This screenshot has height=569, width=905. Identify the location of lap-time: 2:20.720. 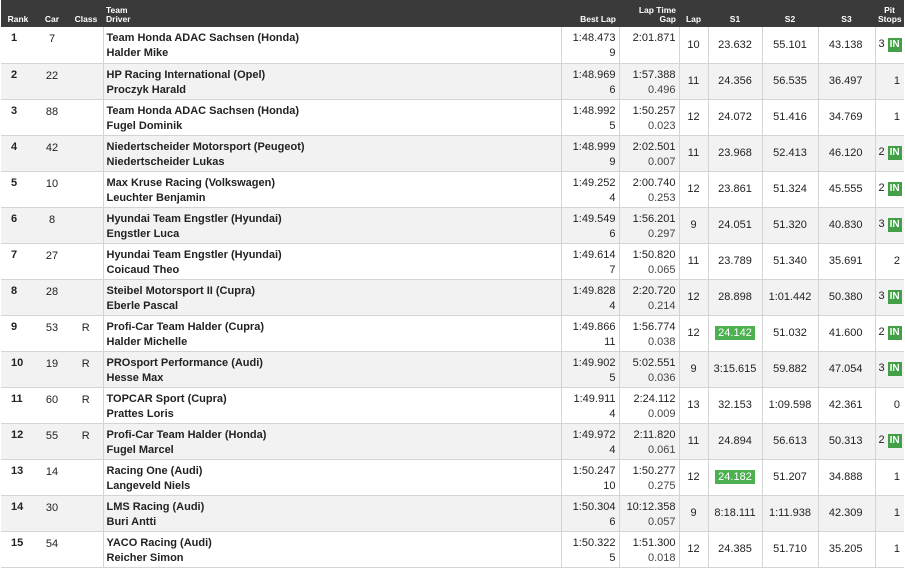
(654, 290).